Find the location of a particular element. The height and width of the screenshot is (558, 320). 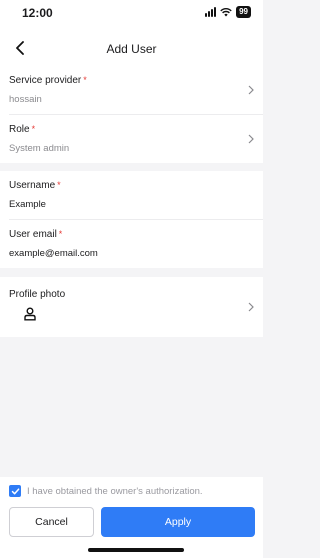

profile-photo-label: Profile photo is located at coordinates (37, 294).